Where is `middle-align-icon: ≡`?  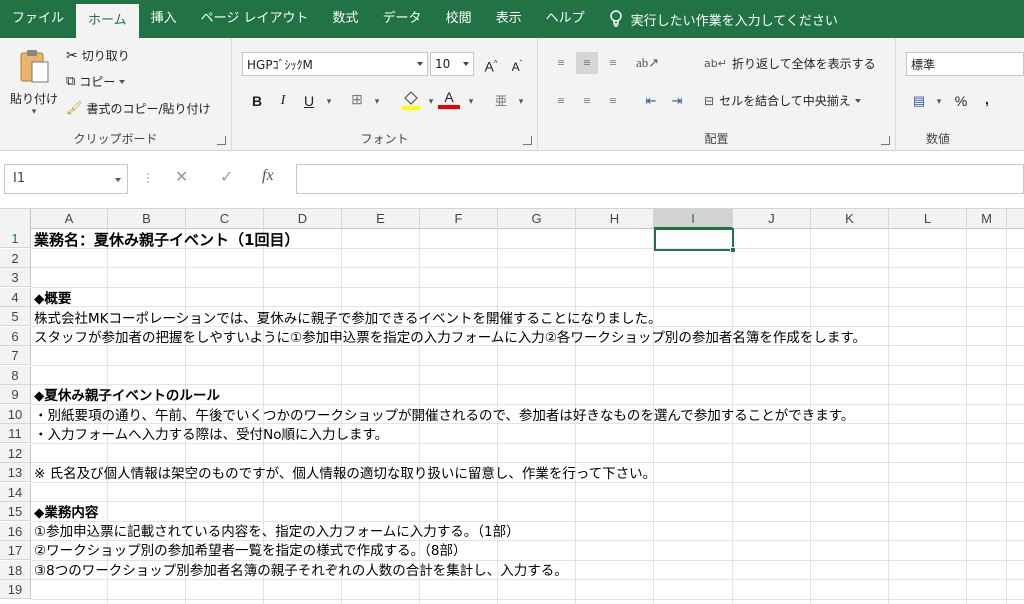 middle-align-icon: ≡ is located at coordinates (587, 63).